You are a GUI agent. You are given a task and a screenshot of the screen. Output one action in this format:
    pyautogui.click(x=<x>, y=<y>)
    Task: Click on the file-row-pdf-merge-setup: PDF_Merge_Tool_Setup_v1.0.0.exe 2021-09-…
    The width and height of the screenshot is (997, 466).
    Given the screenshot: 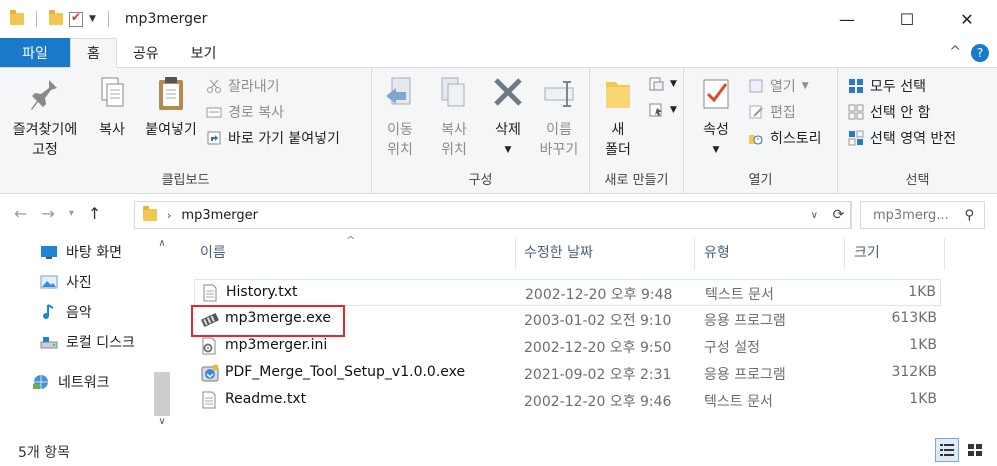 What is the action you would take?
    pyautogui.click(x=567, y=373)
    